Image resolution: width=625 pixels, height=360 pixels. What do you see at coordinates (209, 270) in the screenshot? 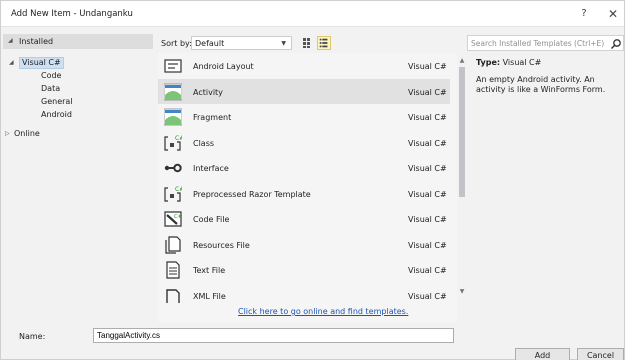
I see `template-name: Text File` at bounding box center [209, 270].